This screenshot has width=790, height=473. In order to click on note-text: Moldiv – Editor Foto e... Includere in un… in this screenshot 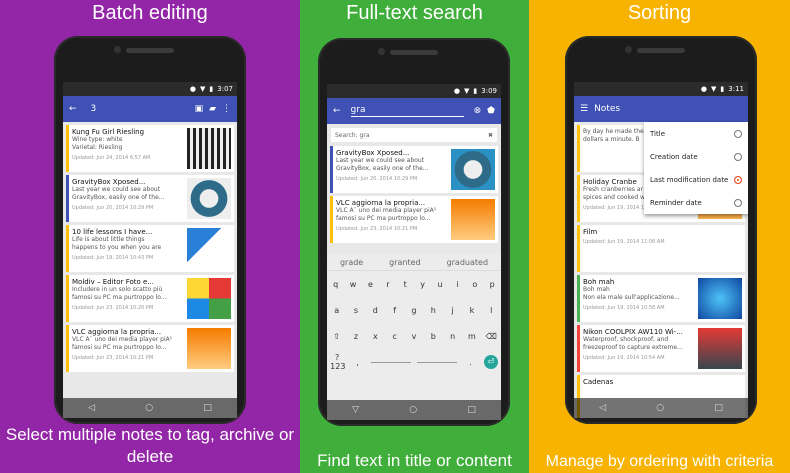, I will do `click(128, 299)`.